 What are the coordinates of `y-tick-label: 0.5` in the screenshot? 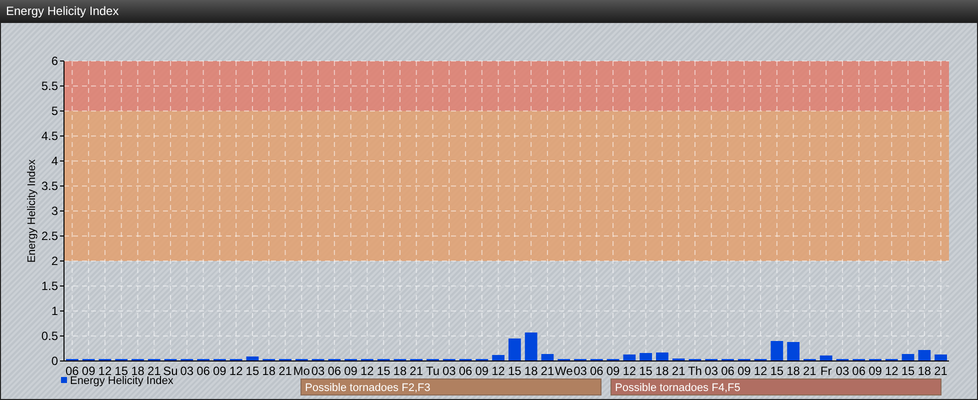 It's located at (49, 336).